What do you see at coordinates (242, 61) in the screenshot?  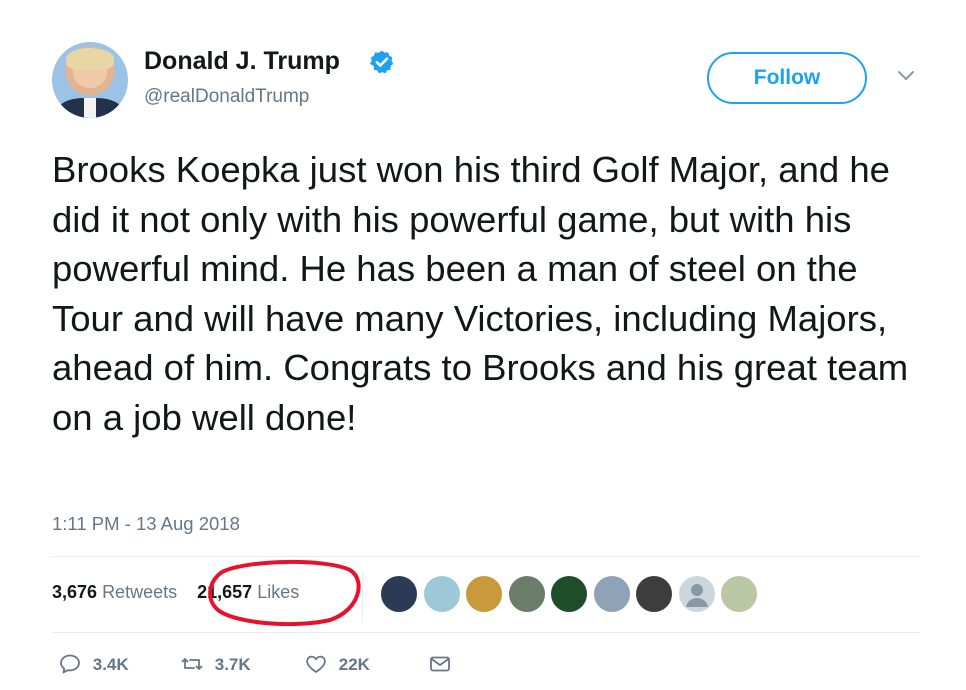 I see `author-name: Donald J. Trump` at bounding box center [242, 61].